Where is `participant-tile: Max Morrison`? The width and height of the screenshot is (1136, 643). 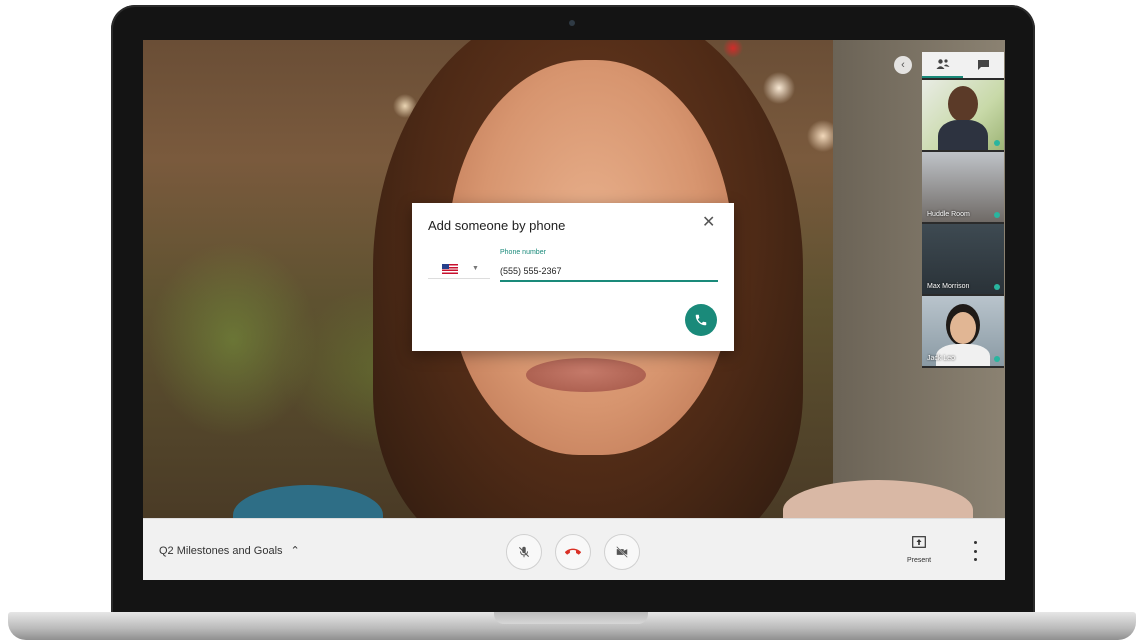
participant-tile: Max Morrison is located at coordinates (963, 259).